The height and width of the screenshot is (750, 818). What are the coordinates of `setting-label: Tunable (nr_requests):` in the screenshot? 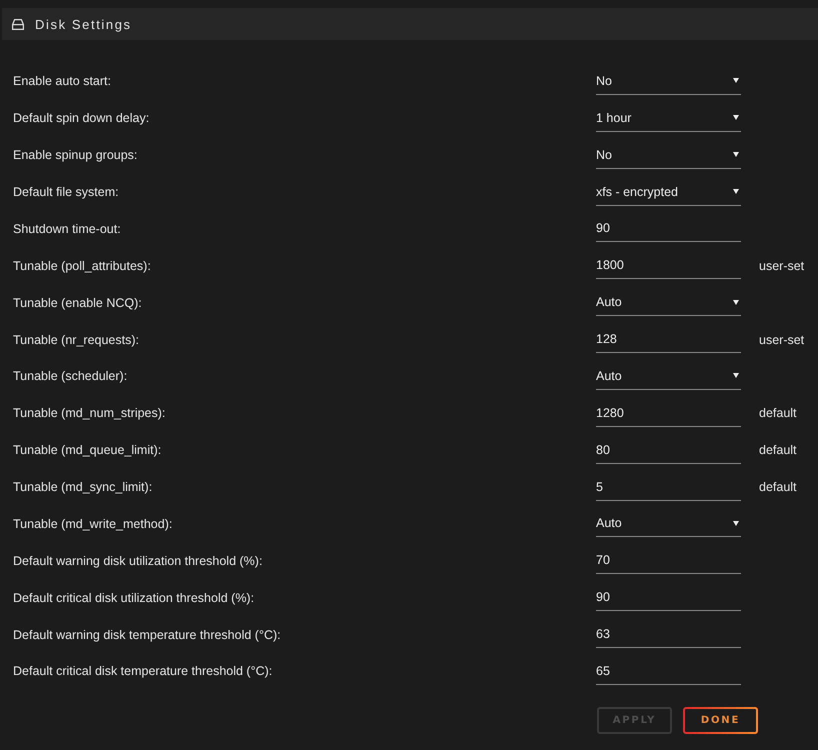 It's located at (76, 339).